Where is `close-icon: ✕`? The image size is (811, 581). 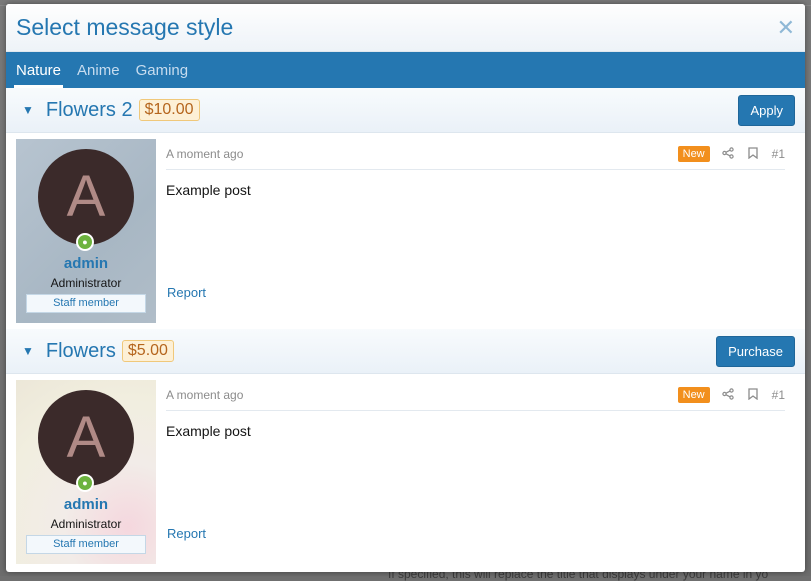 close-icon: ✕ is located at coordinates (786, 27).